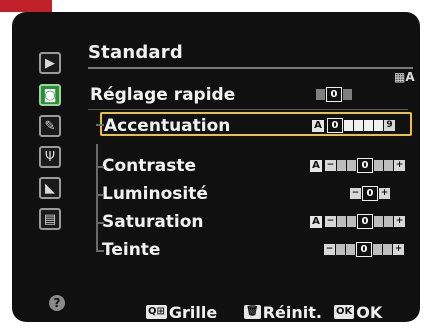  What do you see at coordinates (50, 63) in the screenshot?
I see `playback-icon: ▶` at bounding box center [50, 63].